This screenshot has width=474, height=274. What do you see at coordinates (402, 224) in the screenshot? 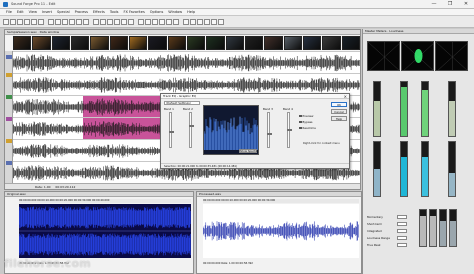
I see `loudness-value-box` at bounding box center [402, 224].